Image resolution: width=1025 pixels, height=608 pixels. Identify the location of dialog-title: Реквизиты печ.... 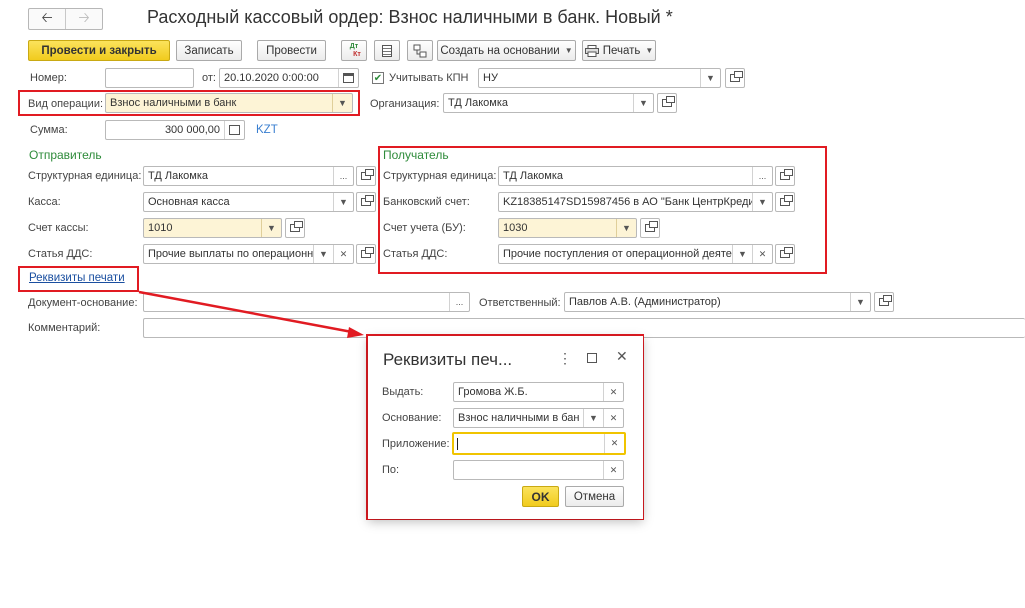
(448, 359).